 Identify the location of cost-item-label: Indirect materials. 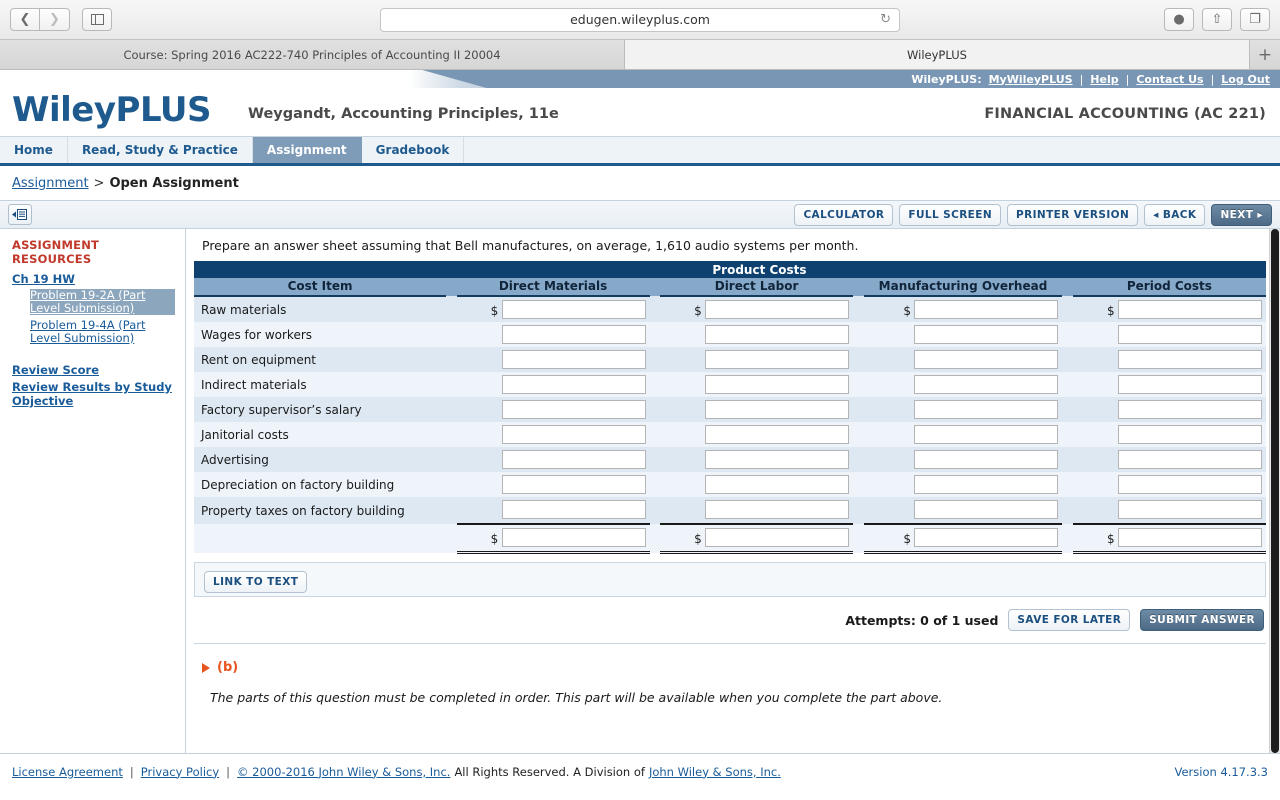
(320, 384).